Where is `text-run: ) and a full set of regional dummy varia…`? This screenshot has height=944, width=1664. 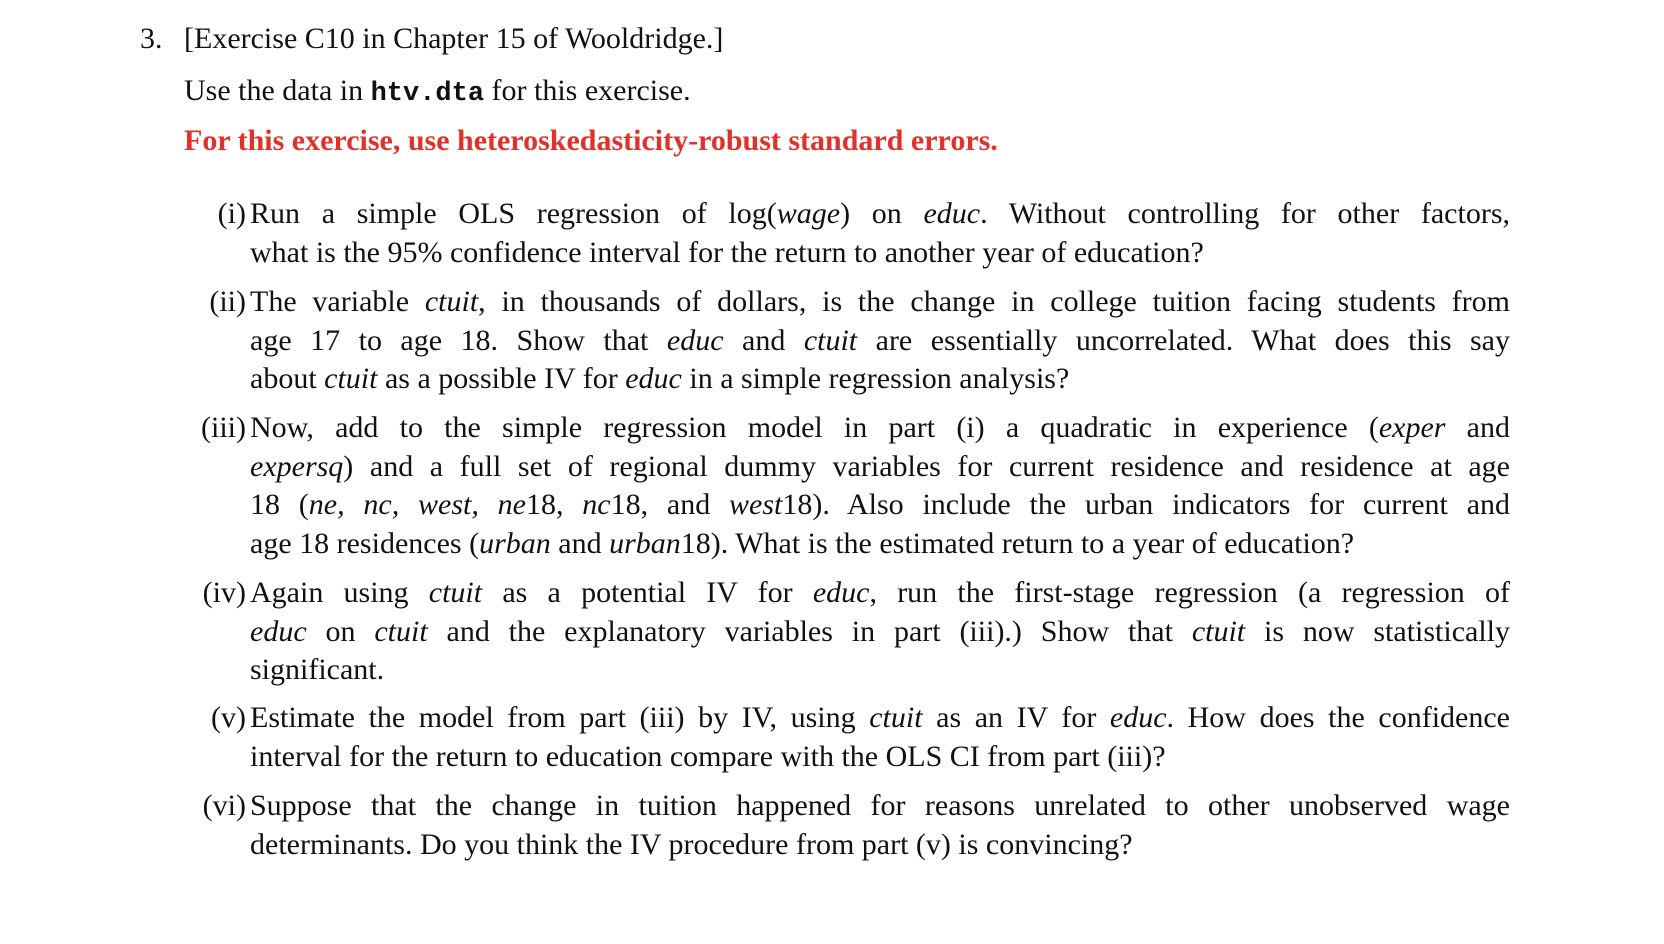
text-run: ) and a full set of regional dummy varia… is located at coordinates (926, 466).